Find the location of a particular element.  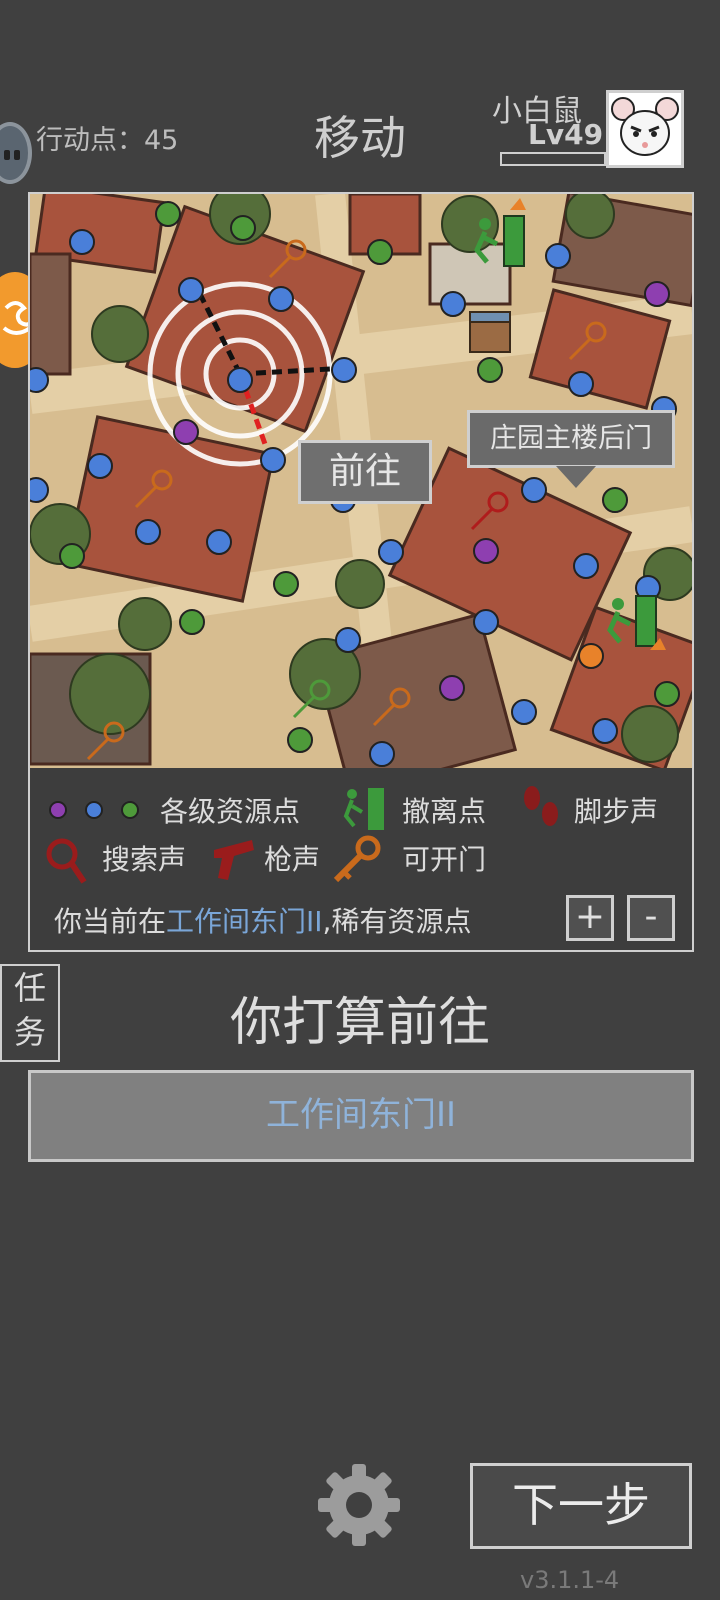

gunshot-icon is located at coordinates (234, 860).